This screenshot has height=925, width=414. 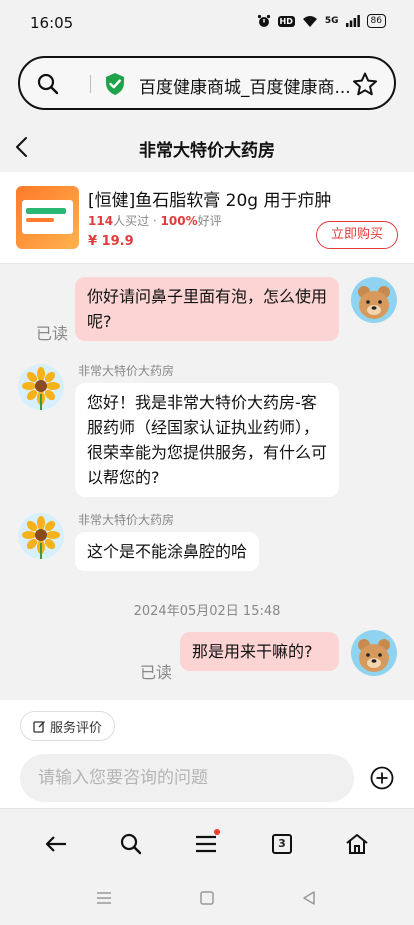 What do you see at coordinates (137, 221) in the screenshot?
I see `buyers-suffix: 人买过 ·` at bounding box center [137, 221].